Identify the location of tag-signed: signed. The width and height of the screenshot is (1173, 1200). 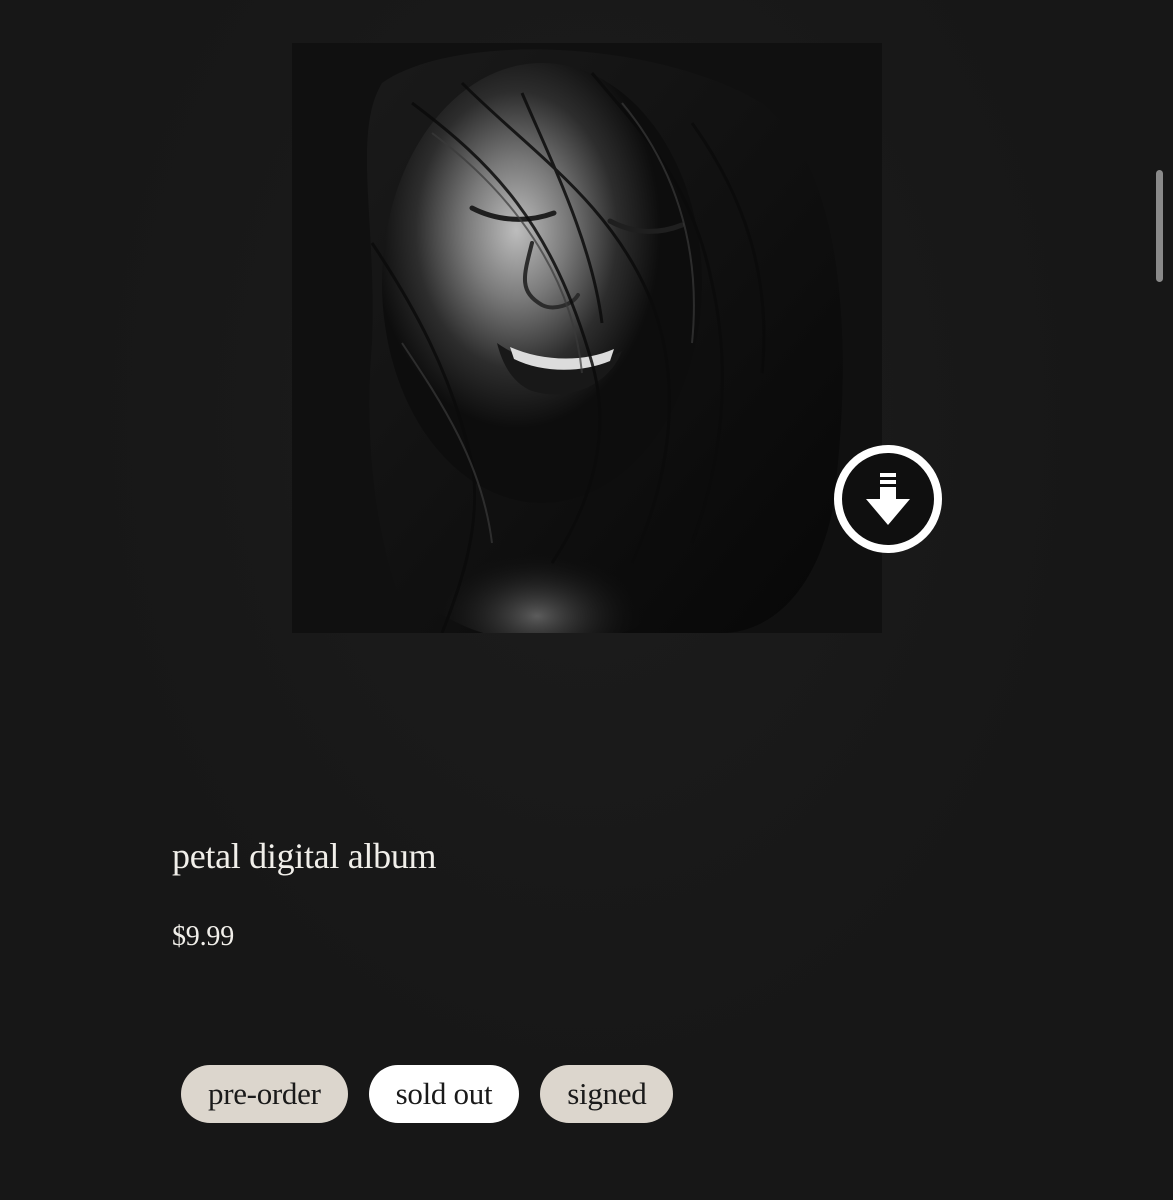
(607, 1094).